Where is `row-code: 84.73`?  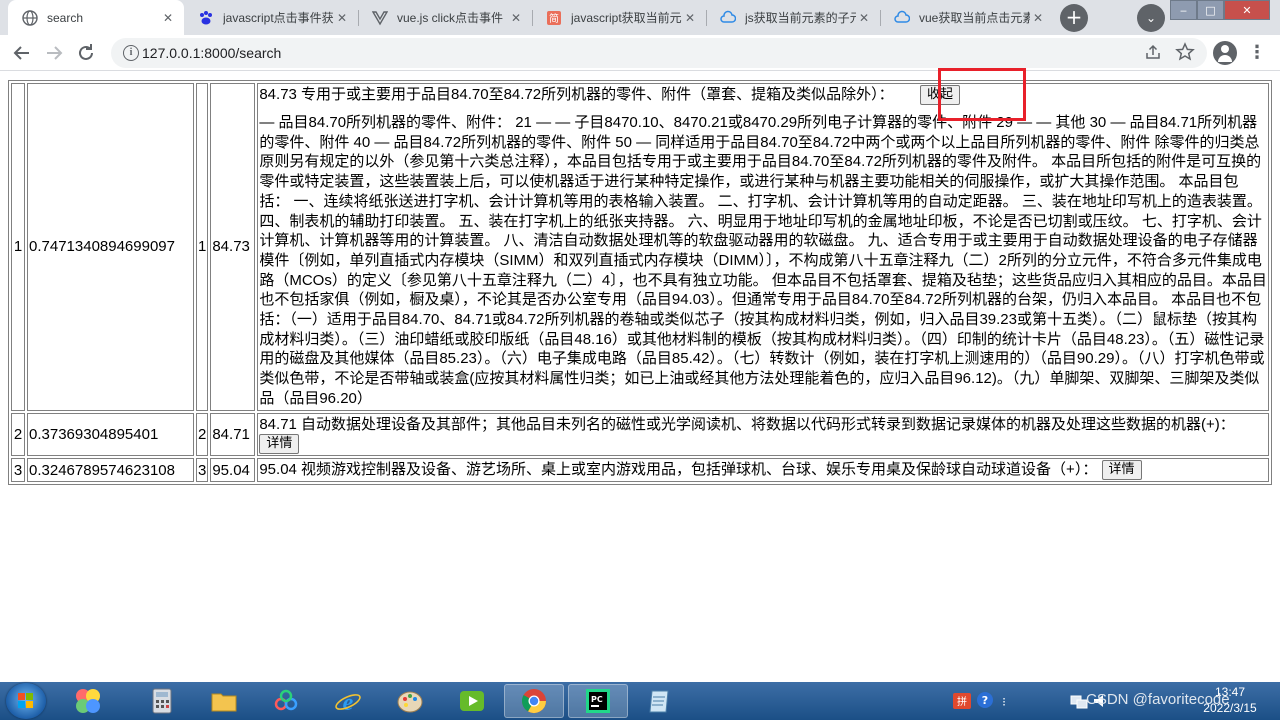
row-code: 84.73 is located at coordinates (233, 247).